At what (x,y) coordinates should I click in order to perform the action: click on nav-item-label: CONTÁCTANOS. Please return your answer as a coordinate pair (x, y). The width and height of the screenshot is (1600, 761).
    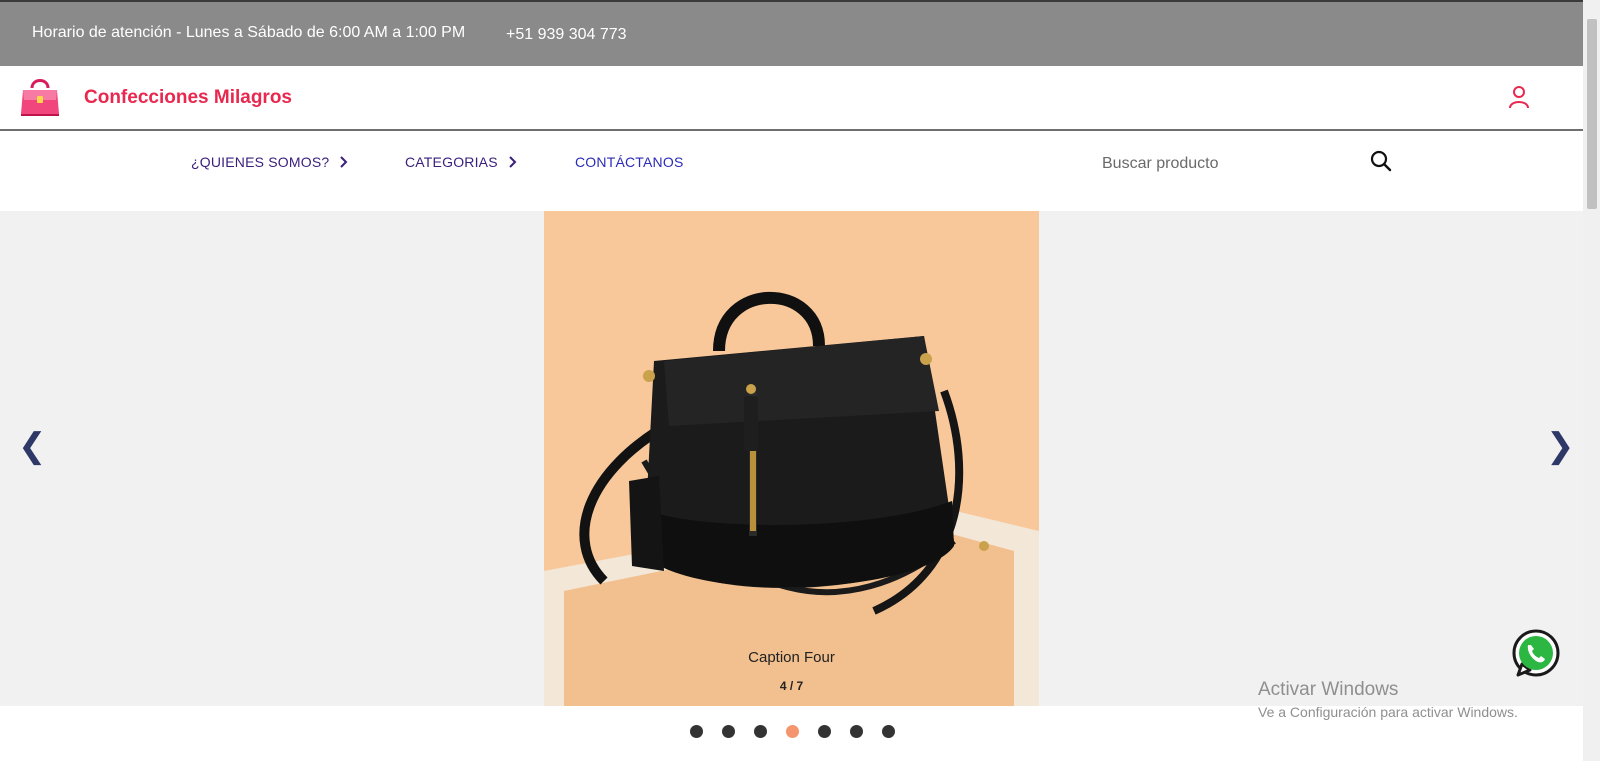
    Looking at the image, I should click on (629, 162).